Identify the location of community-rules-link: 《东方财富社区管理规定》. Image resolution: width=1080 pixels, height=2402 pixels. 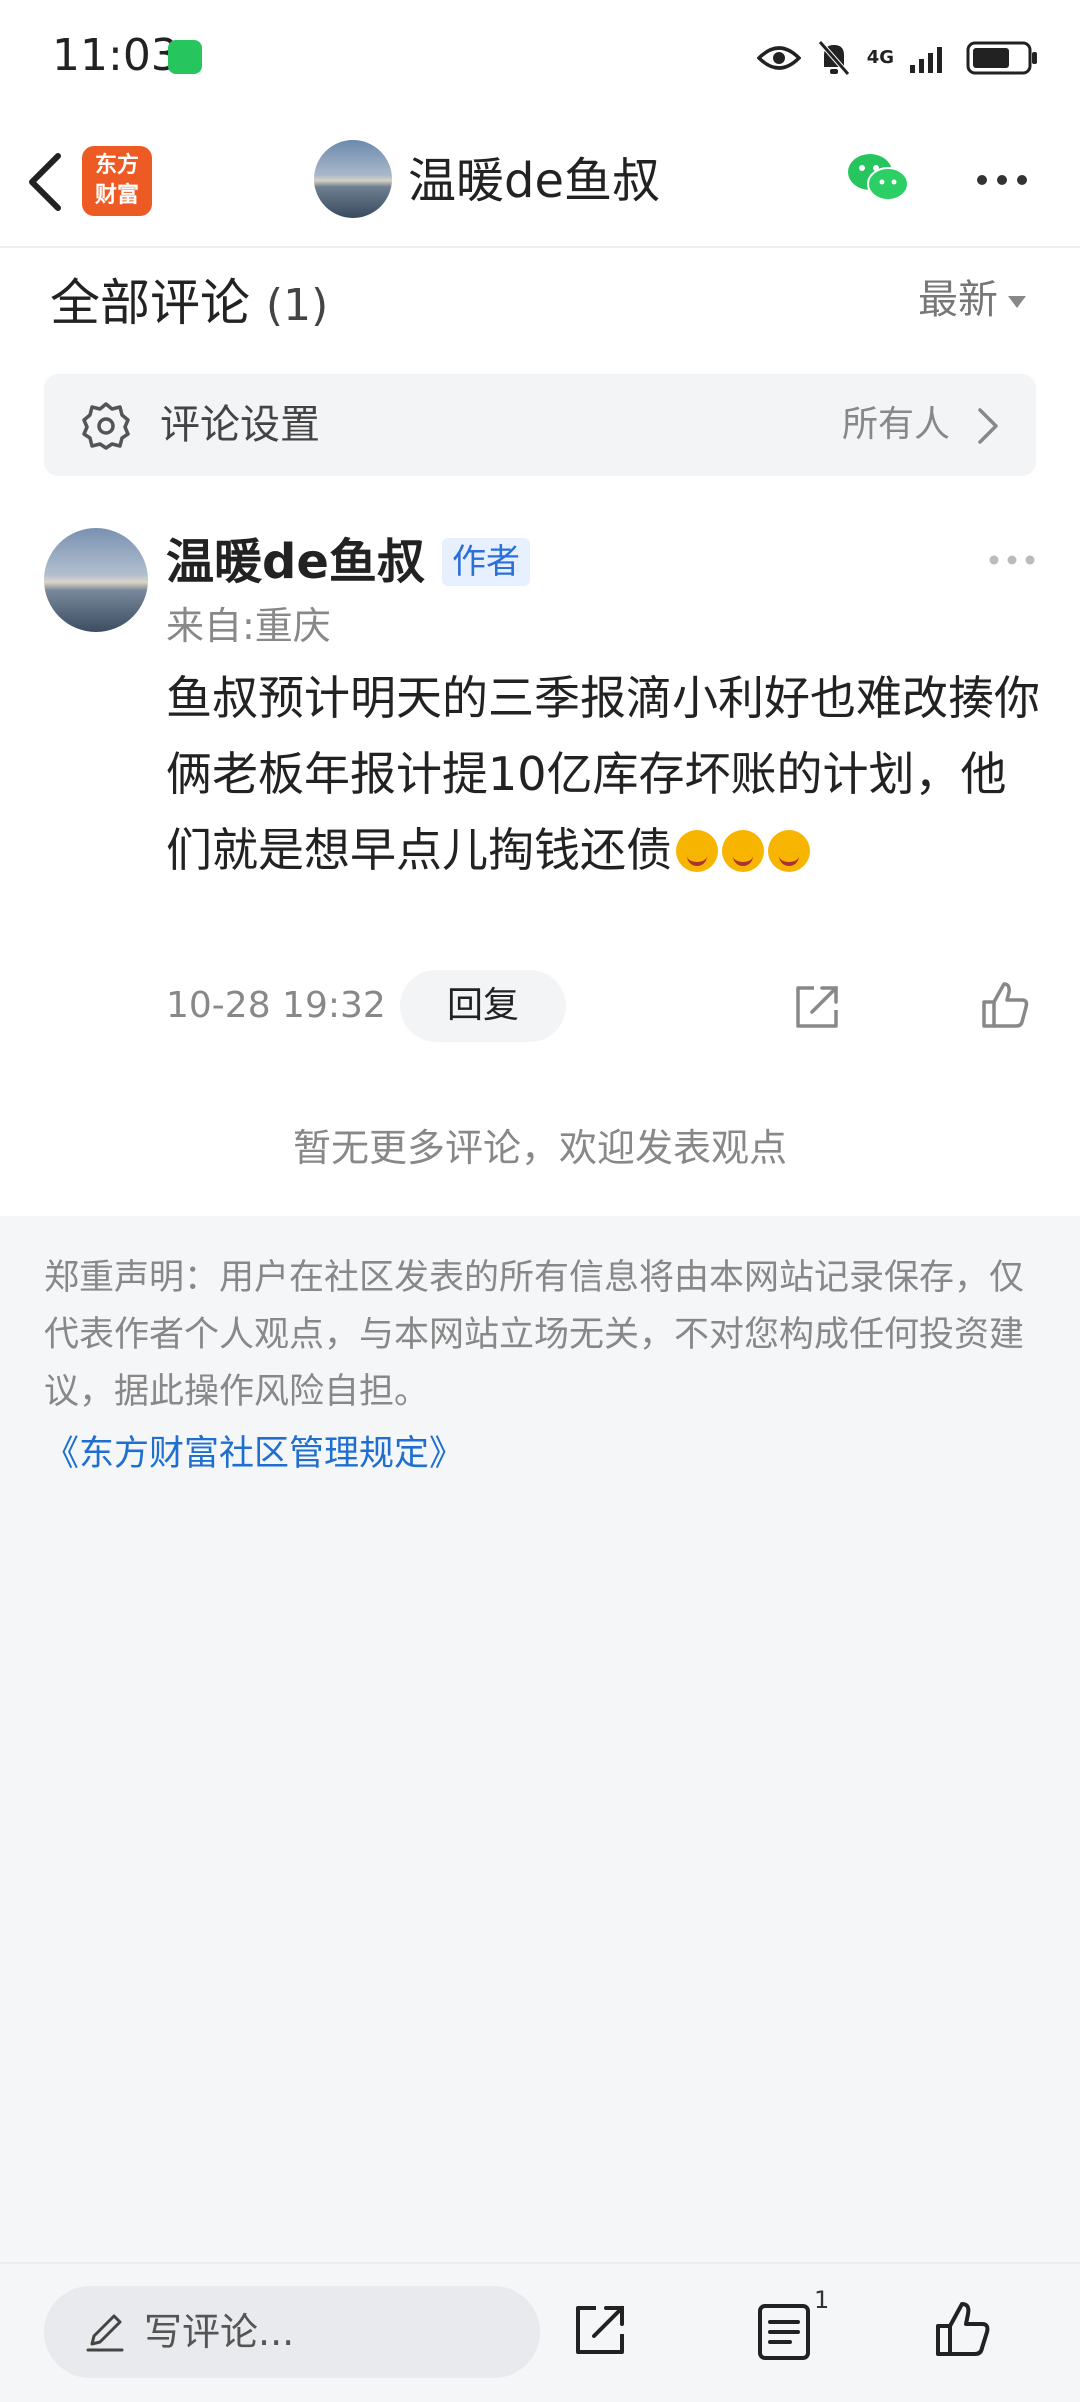
(254, 1454).